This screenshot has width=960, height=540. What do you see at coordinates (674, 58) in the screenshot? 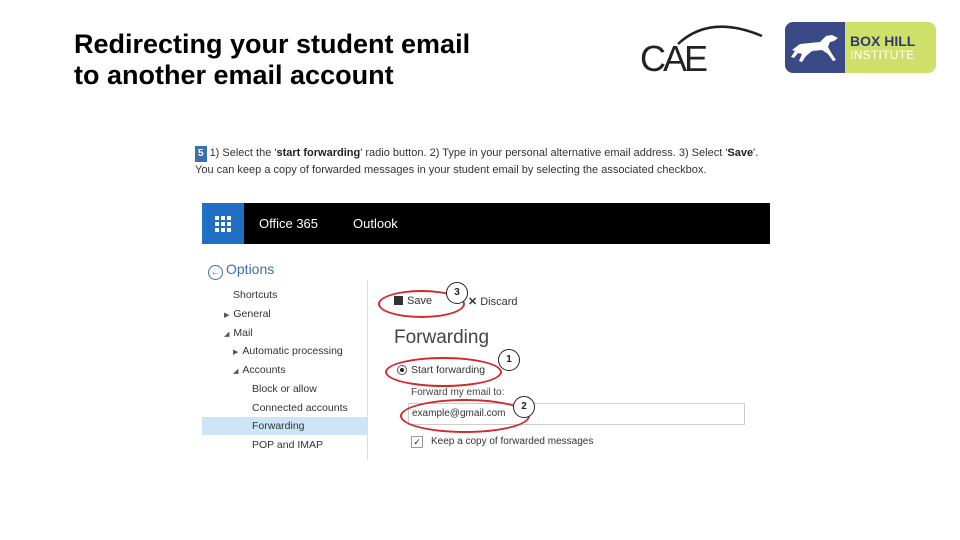
I see `cae-logo-text: CAE` at bounding box center [674, 58].